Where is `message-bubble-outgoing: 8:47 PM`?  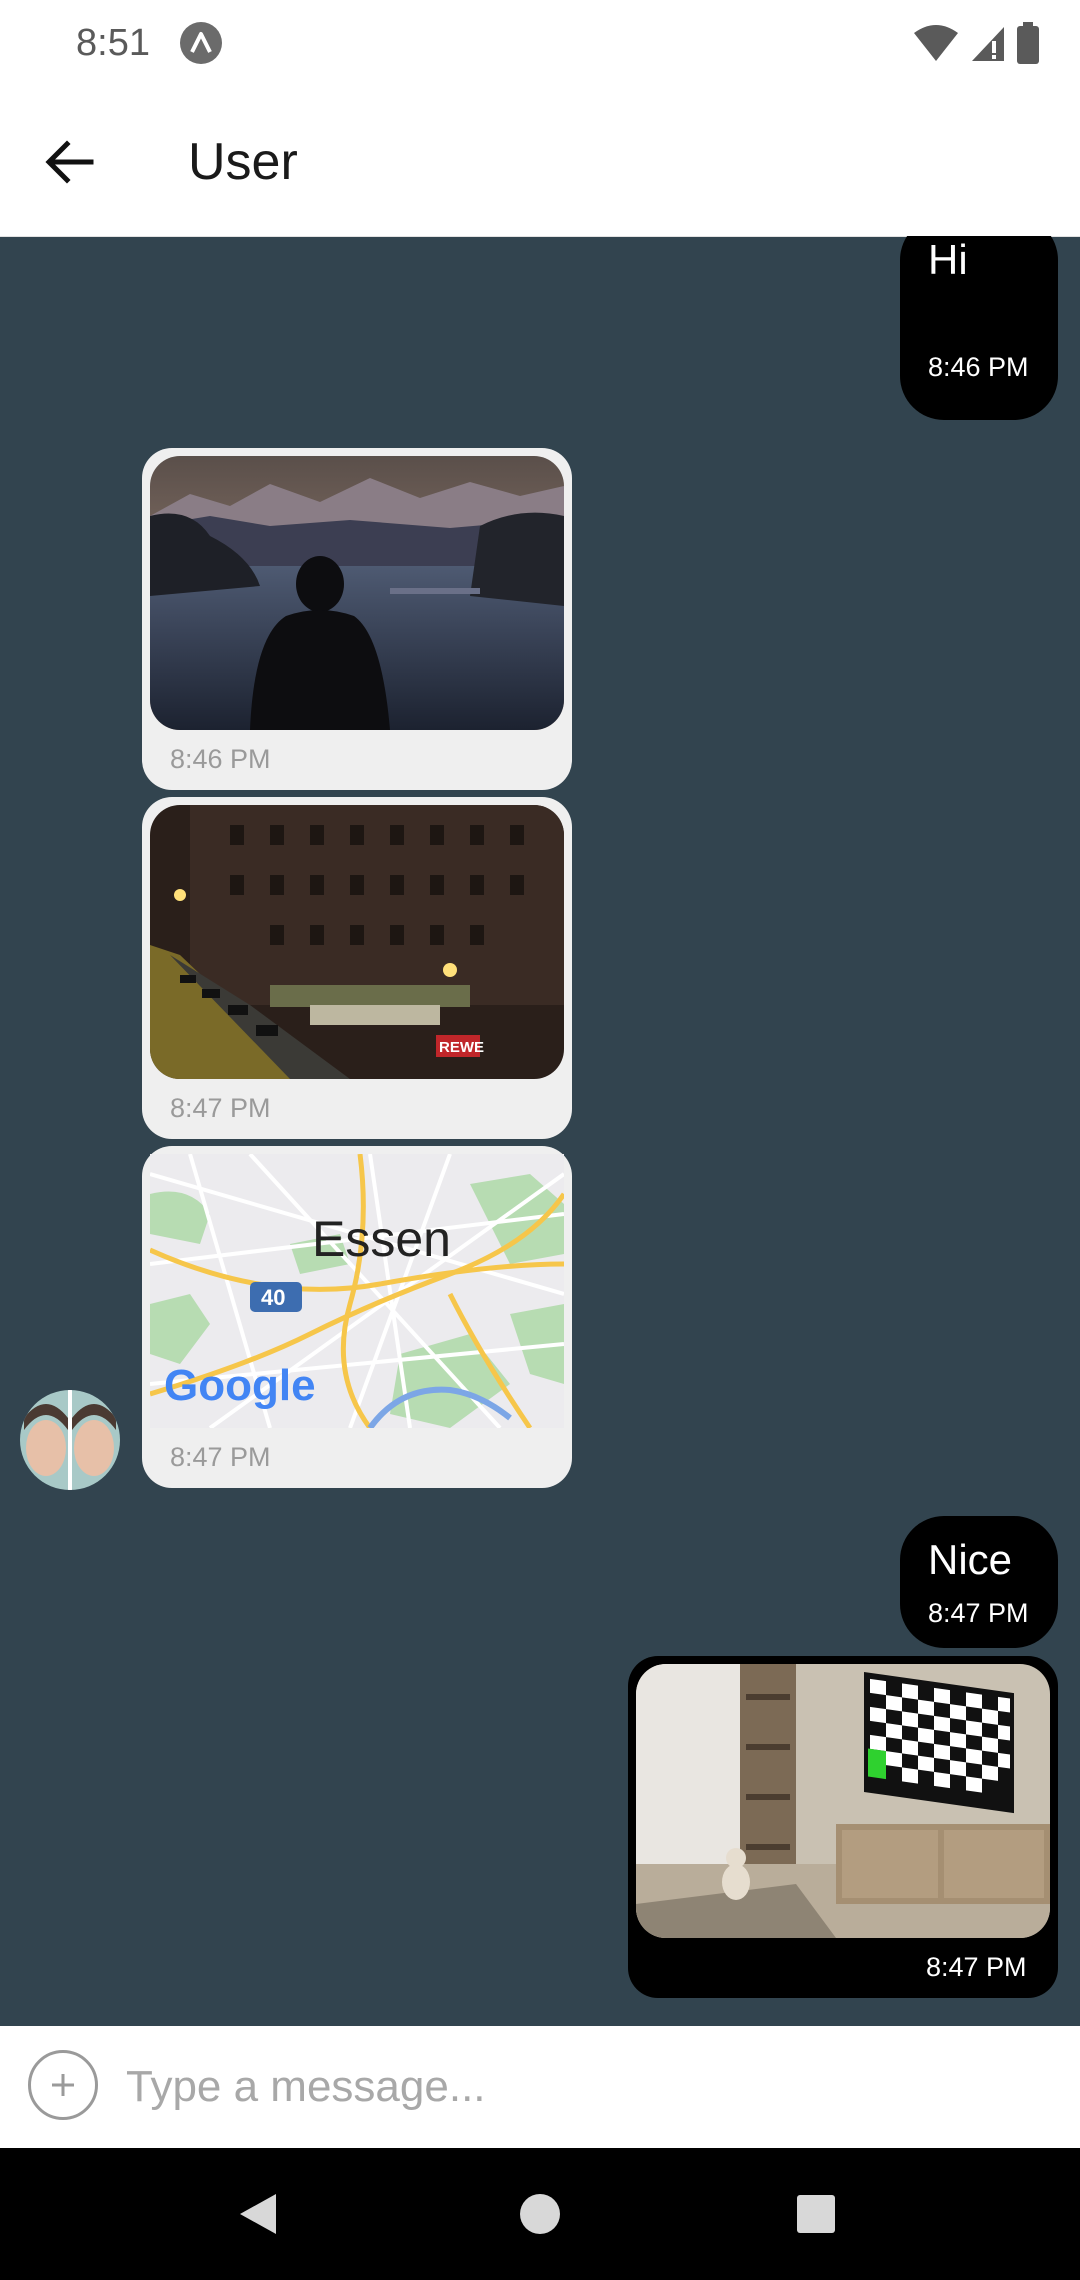
message-bubble-outgoing: 8:47 PM is located at coordinates (843, 1827).